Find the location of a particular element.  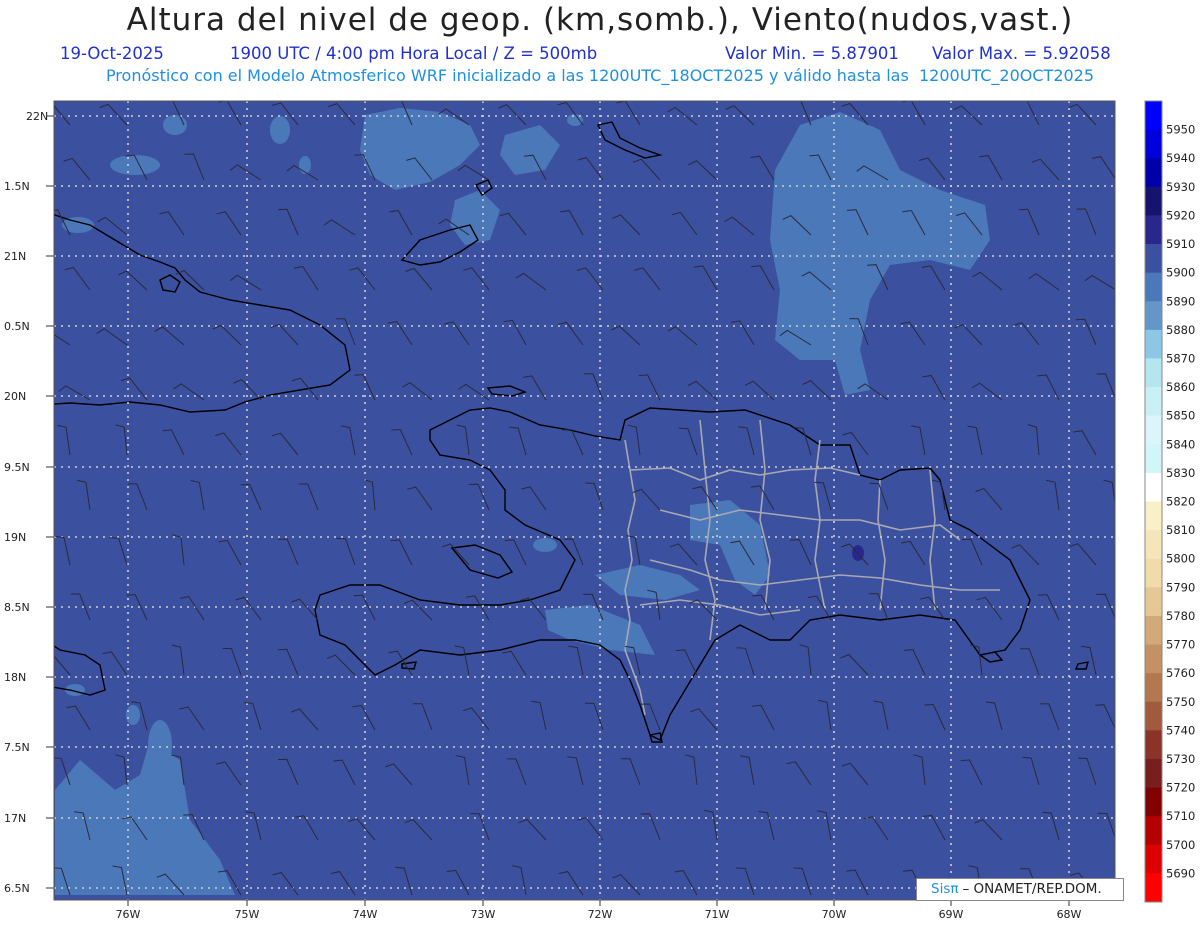

lat-label: 18N is located at coordinates (15, 677).